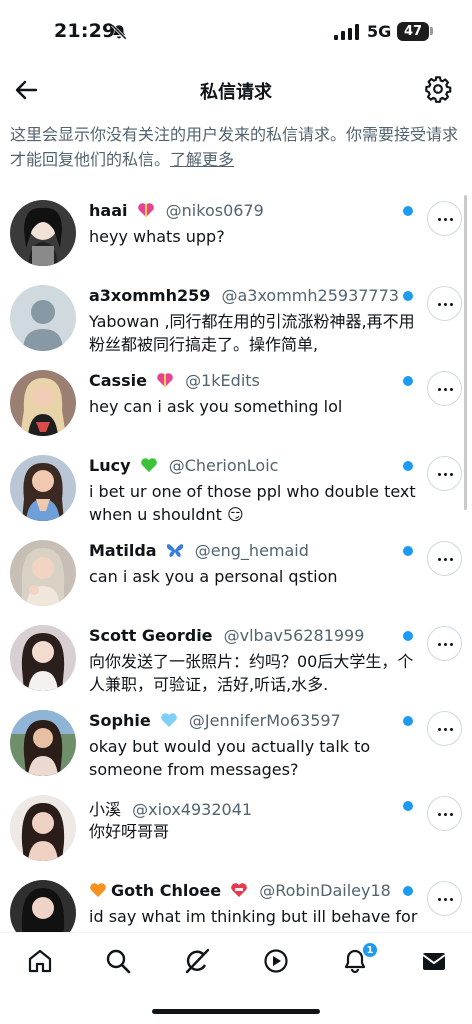 This screenshot has height=1024, width=472. What do you see at coordinates (119, 32) in the screenshot?
I see `bell-slash-icon` at bounding box center [119, 32].